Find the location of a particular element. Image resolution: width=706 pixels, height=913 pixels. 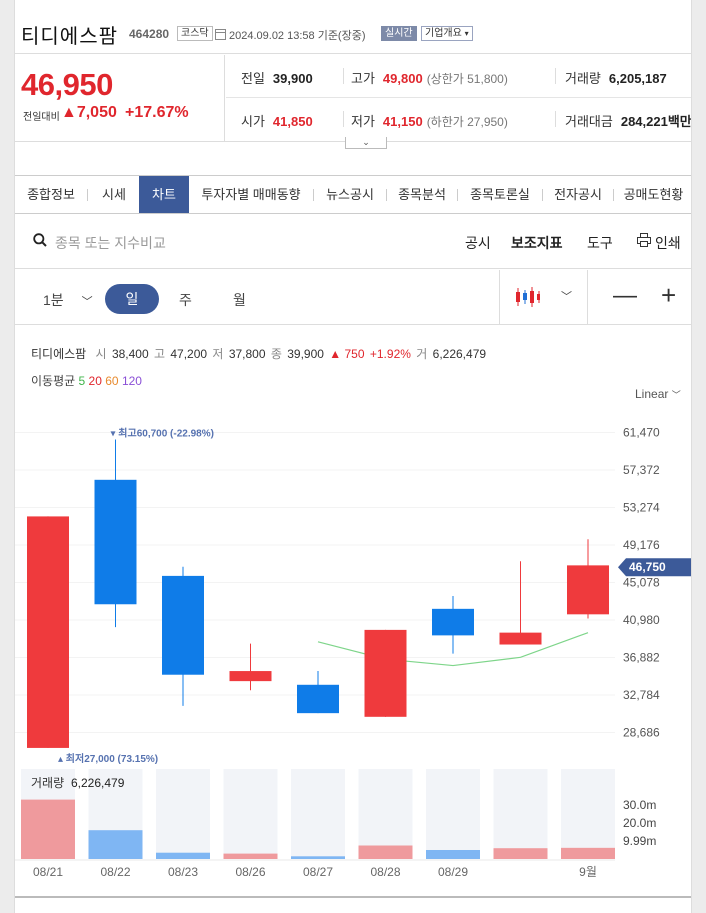

y-tick-label: 53,274 is located at coordinates (641, 508).